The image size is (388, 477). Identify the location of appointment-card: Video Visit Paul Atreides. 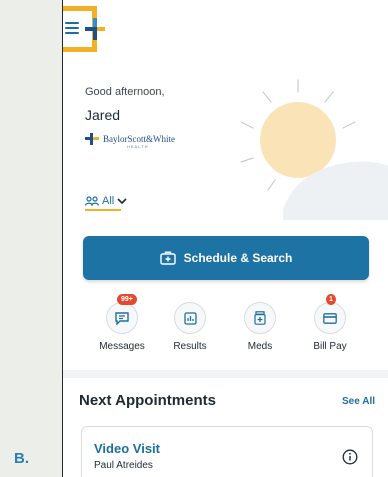
(227, 451).